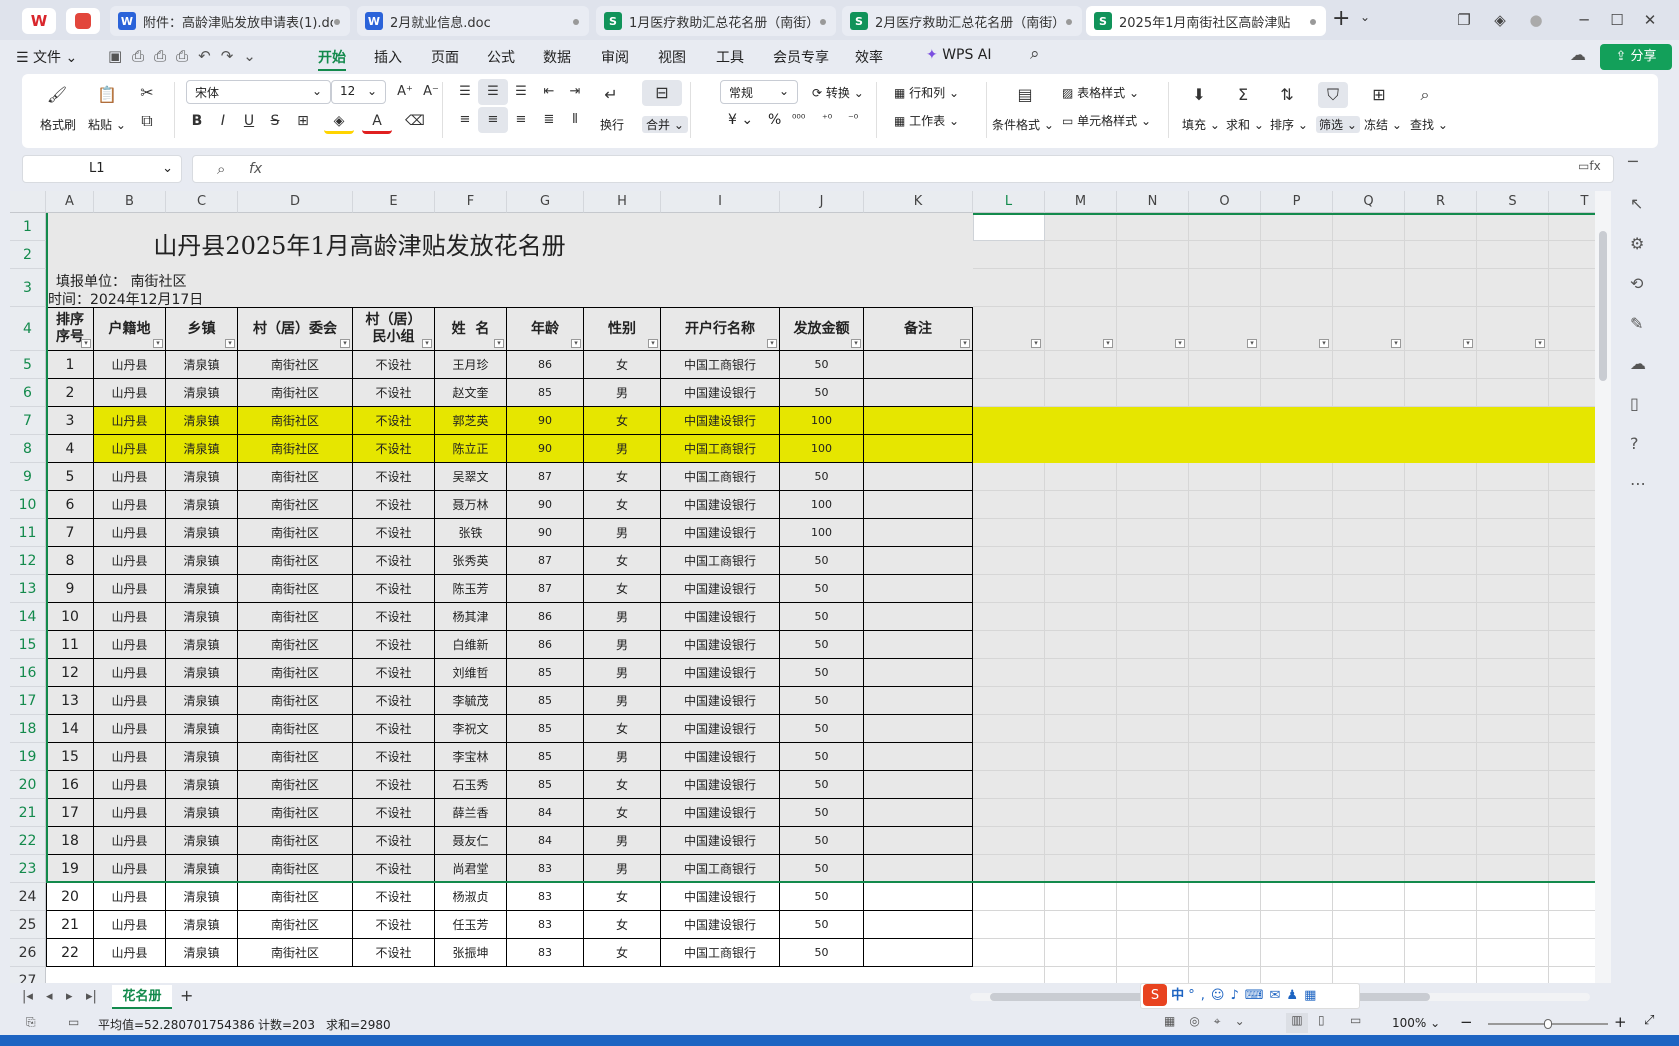 The height and width of the screenshot is (1046, 1679). I want to click on table-row-cell: 杨淑贞, so click(471, 897).